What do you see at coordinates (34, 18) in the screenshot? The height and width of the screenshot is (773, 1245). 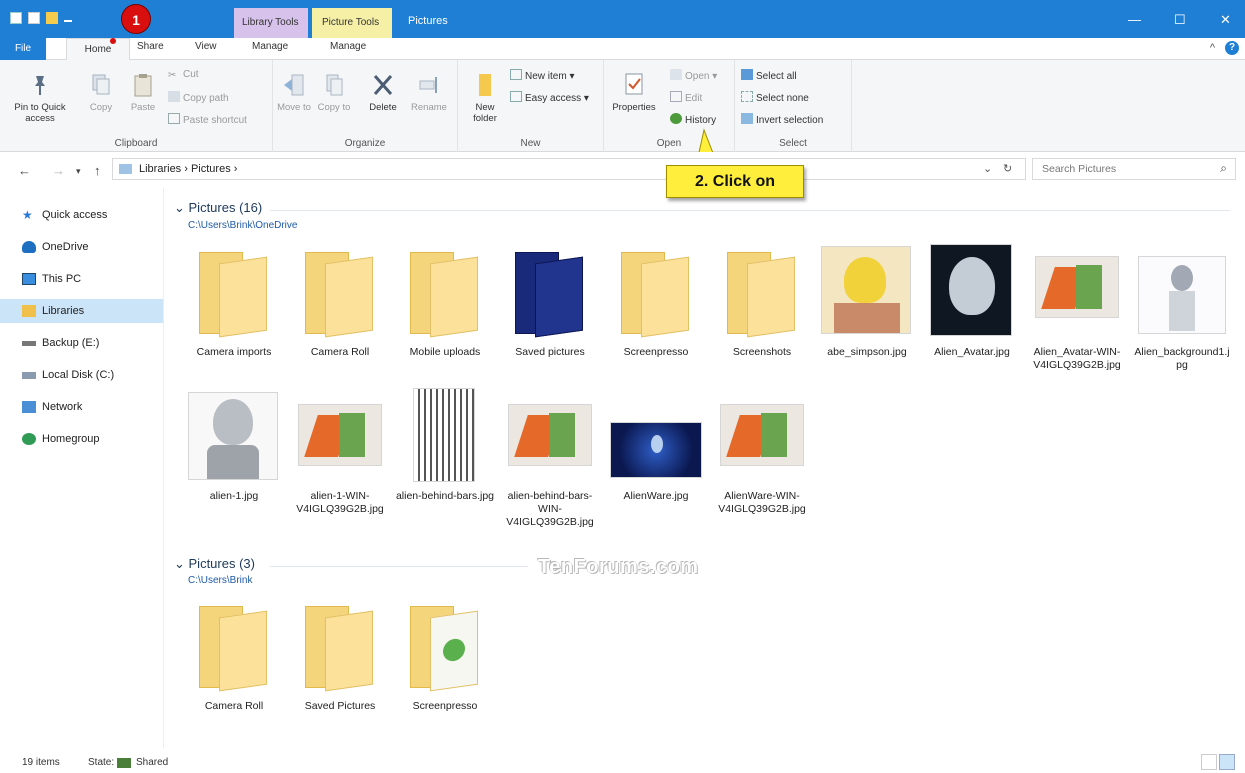 I see `check-qat-icon` at bounding box center [34, 18].